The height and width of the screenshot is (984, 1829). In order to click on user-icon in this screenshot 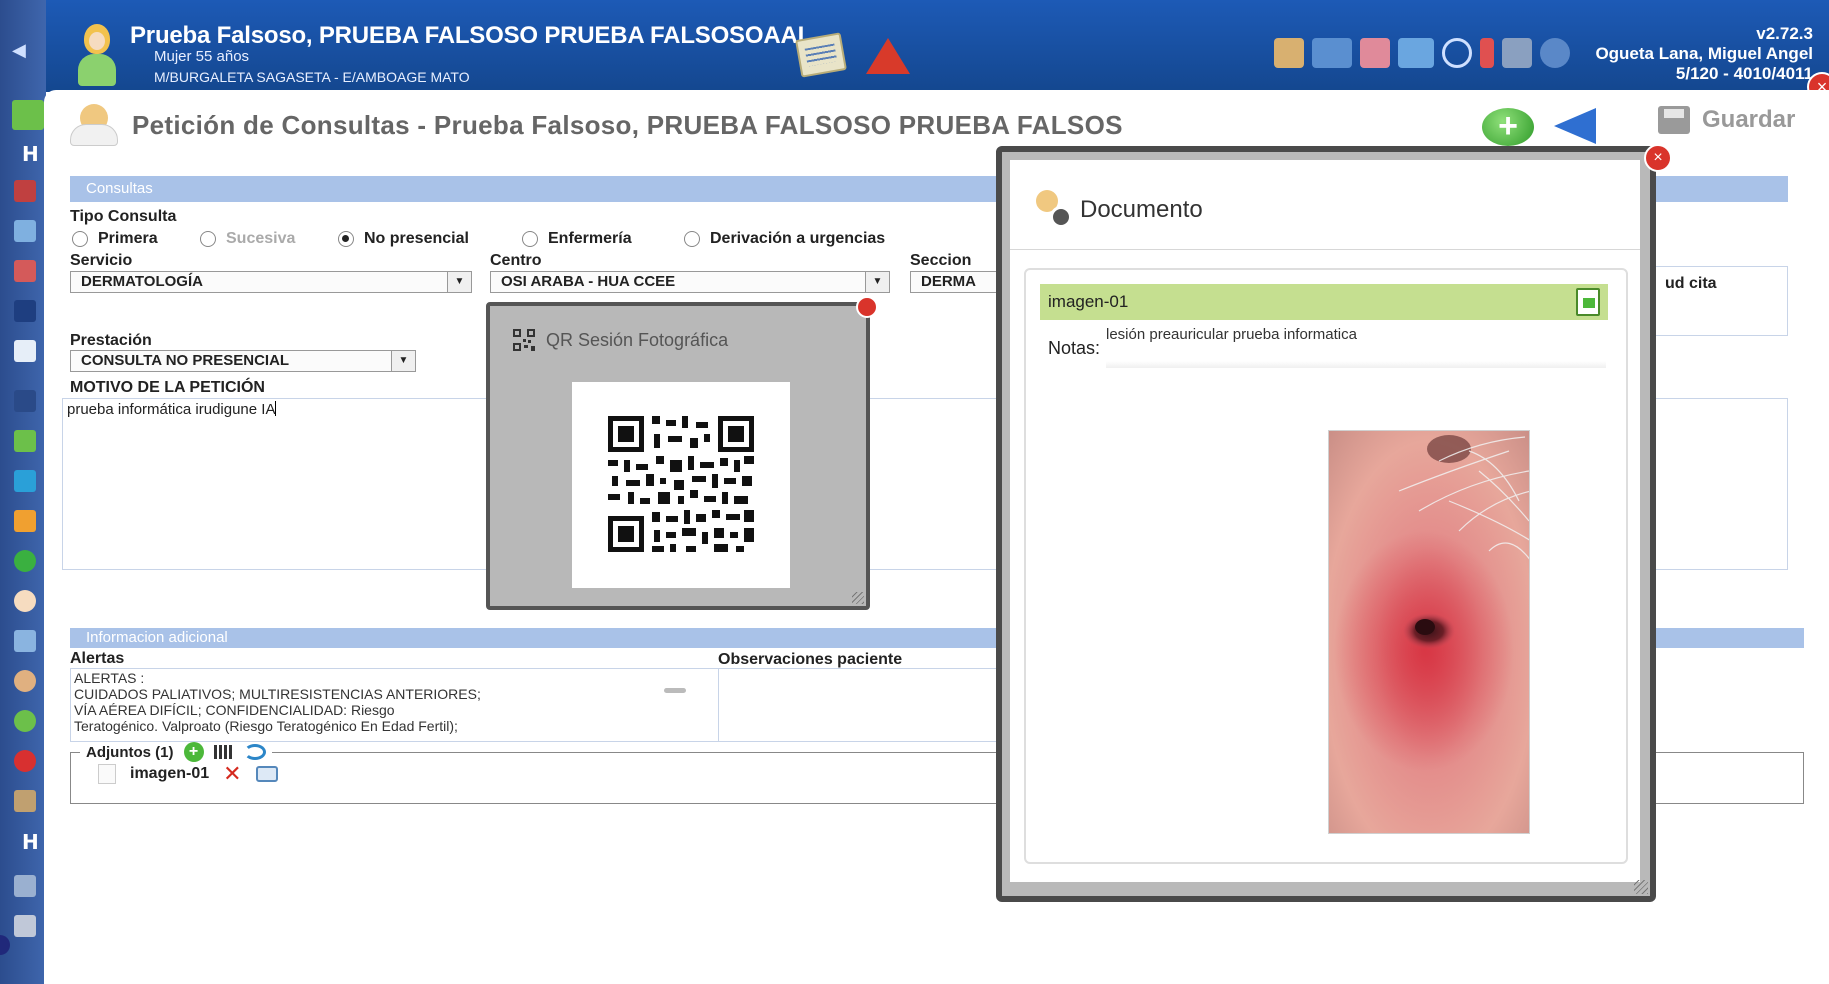, I will do `click(25, 681)`.